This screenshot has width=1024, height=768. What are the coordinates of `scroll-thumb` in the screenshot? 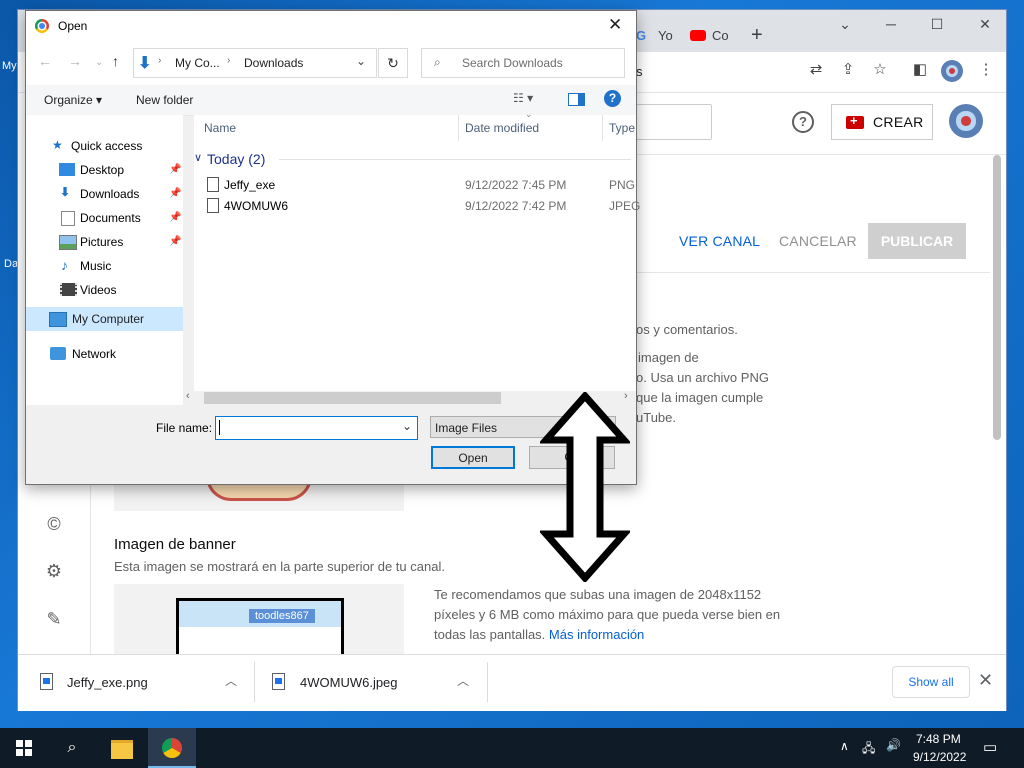 It's located at (352, 398).